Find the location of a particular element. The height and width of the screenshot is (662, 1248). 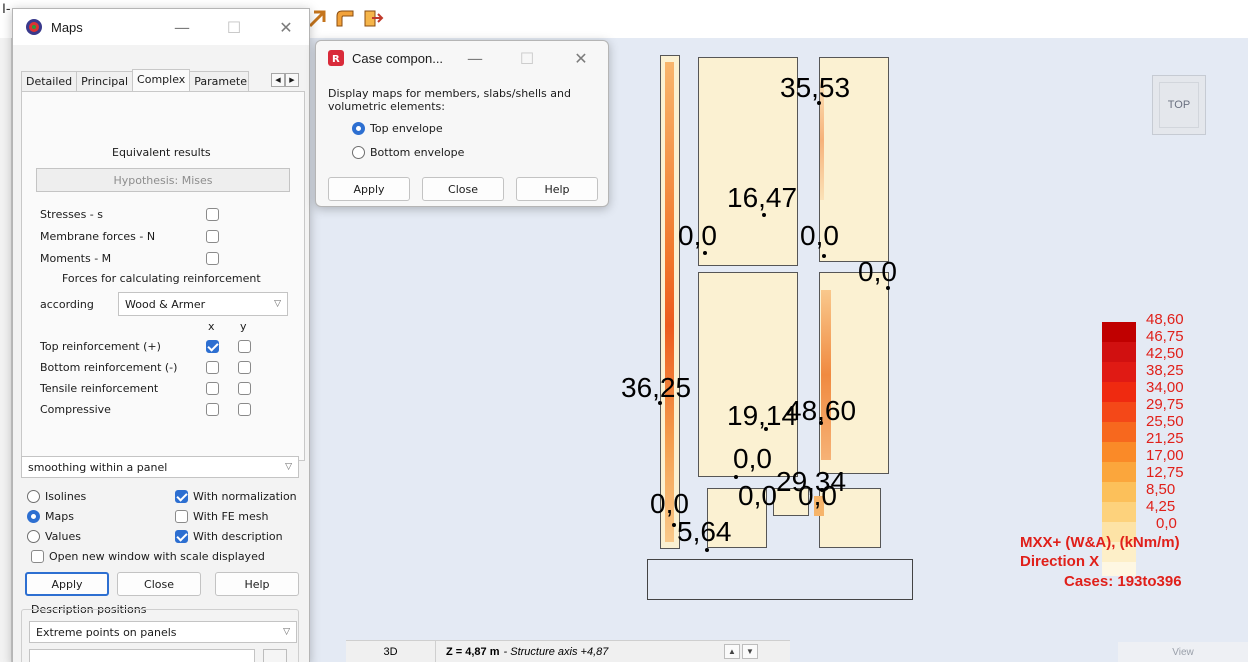

case-help-button: Help is located at coordinates (557, 189).